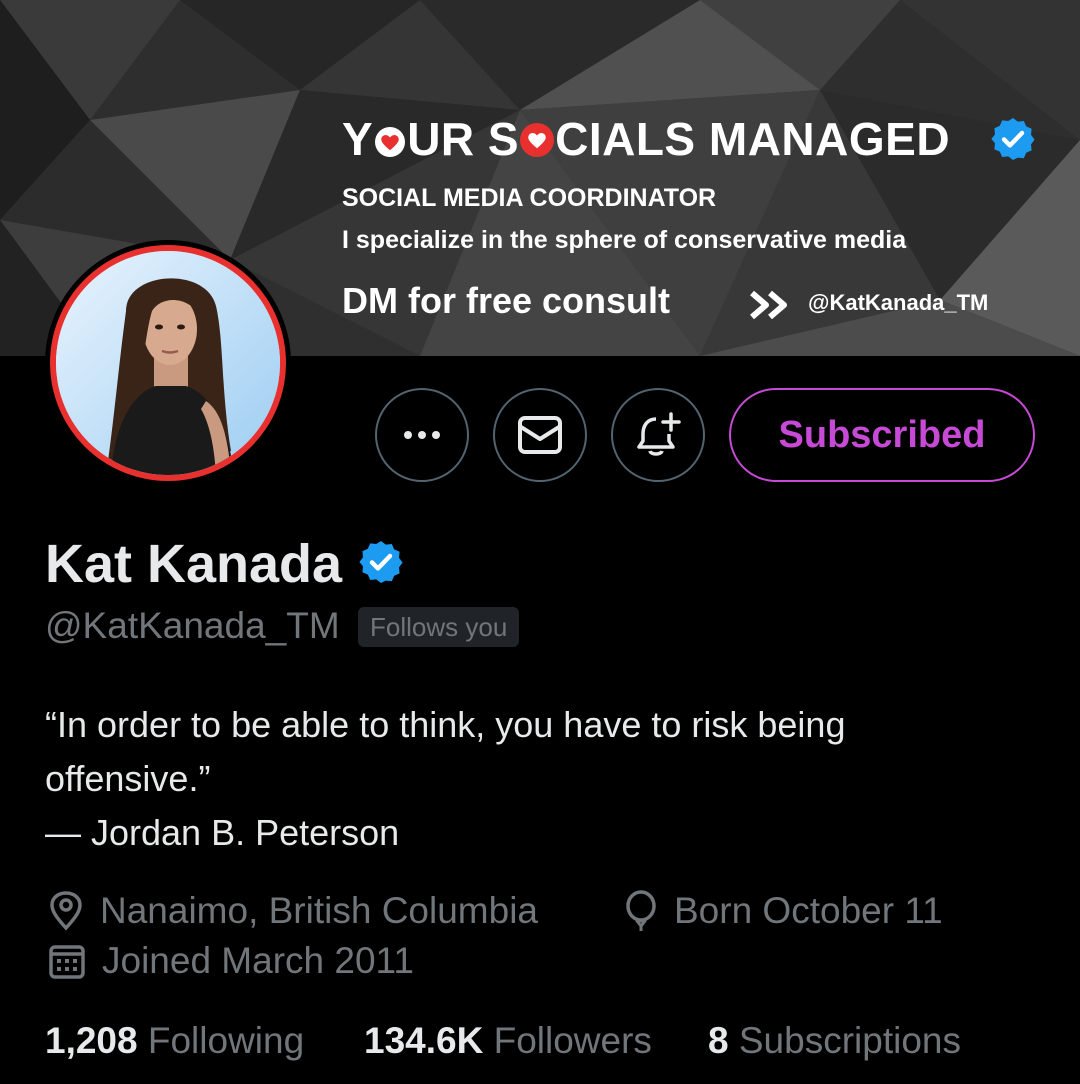  What do you see at coordinates (718, 1040) in the screenshot?
I see `subscriptions-count: 8` at bounding box center [718, 1040].